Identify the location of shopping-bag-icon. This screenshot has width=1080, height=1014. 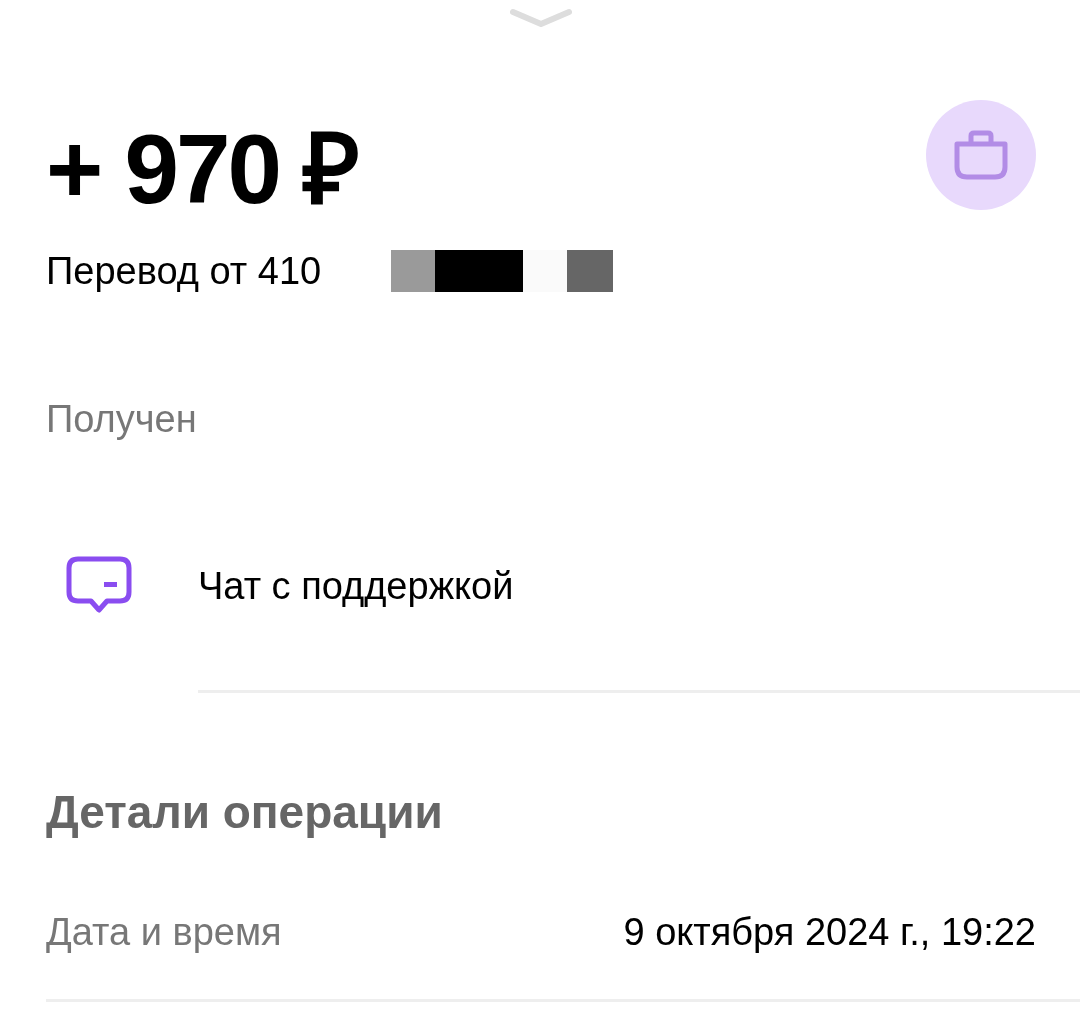
(981, 155).